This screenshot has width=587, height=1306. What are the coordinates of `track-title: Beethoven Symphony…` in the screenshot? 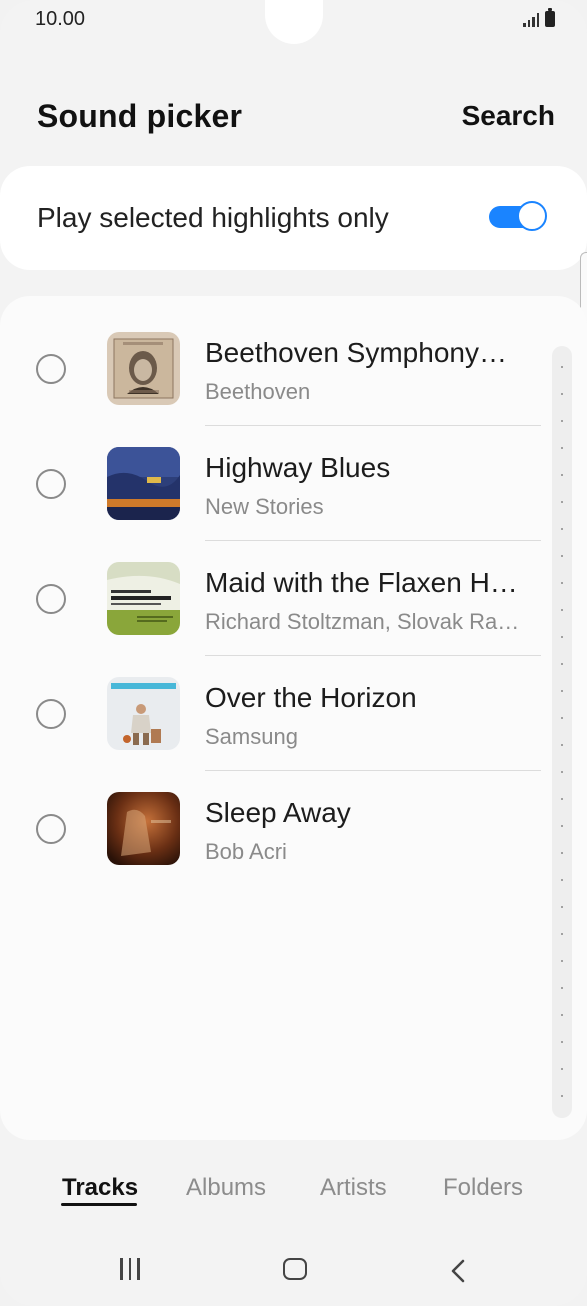 It's located at (356, 352).